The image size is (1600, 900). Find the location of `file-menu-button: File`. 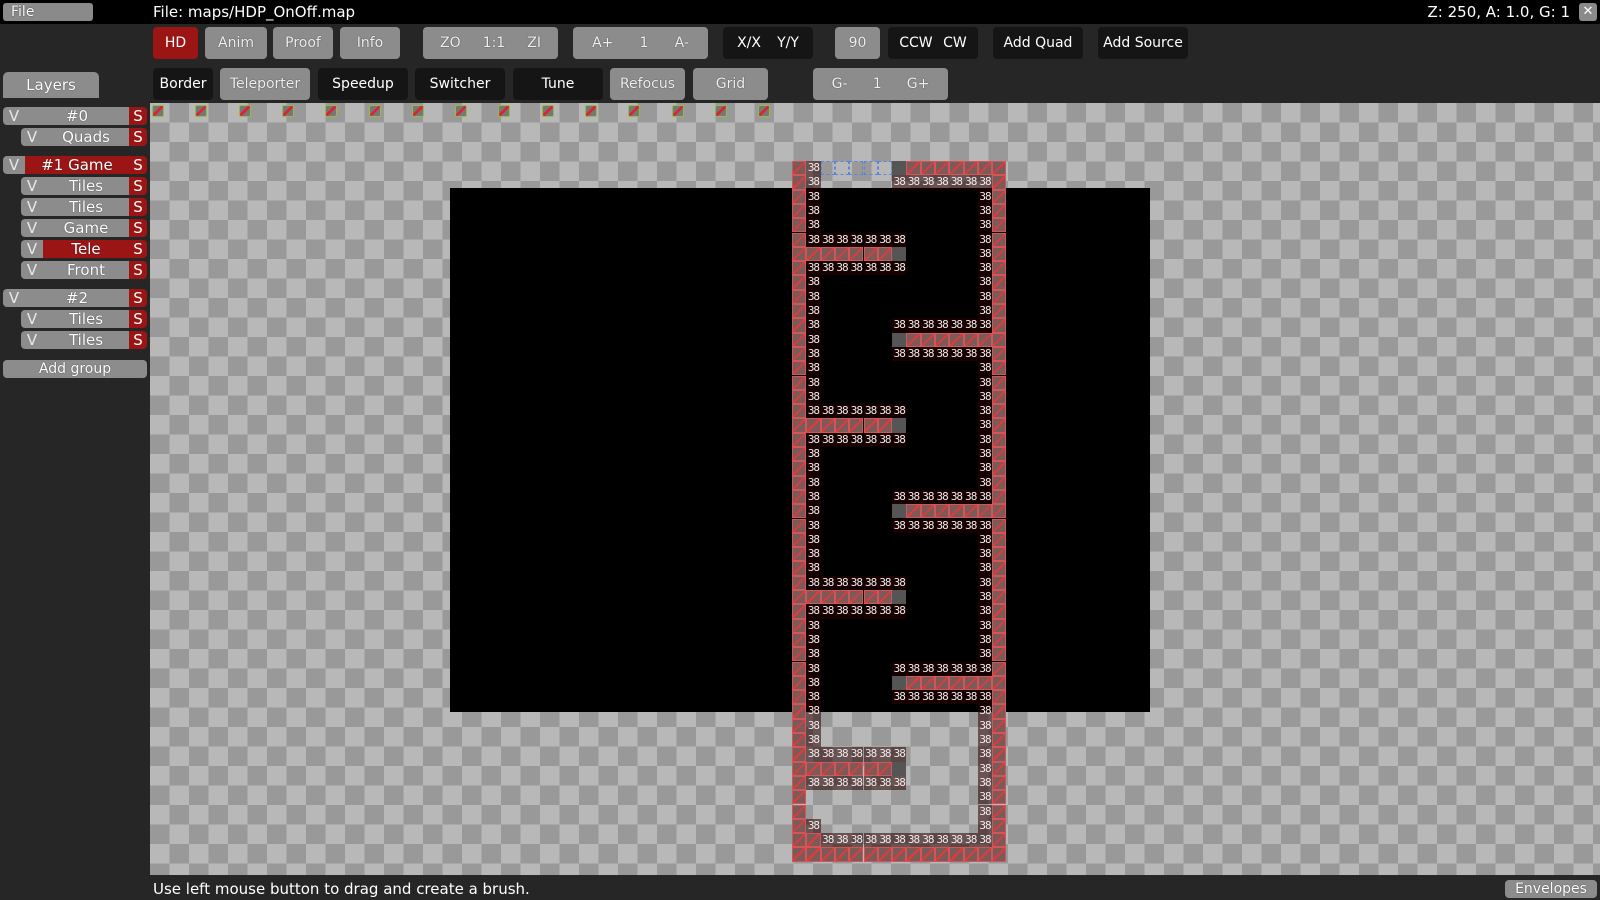

file-menu-button: File is located at coordinates (48, 12).